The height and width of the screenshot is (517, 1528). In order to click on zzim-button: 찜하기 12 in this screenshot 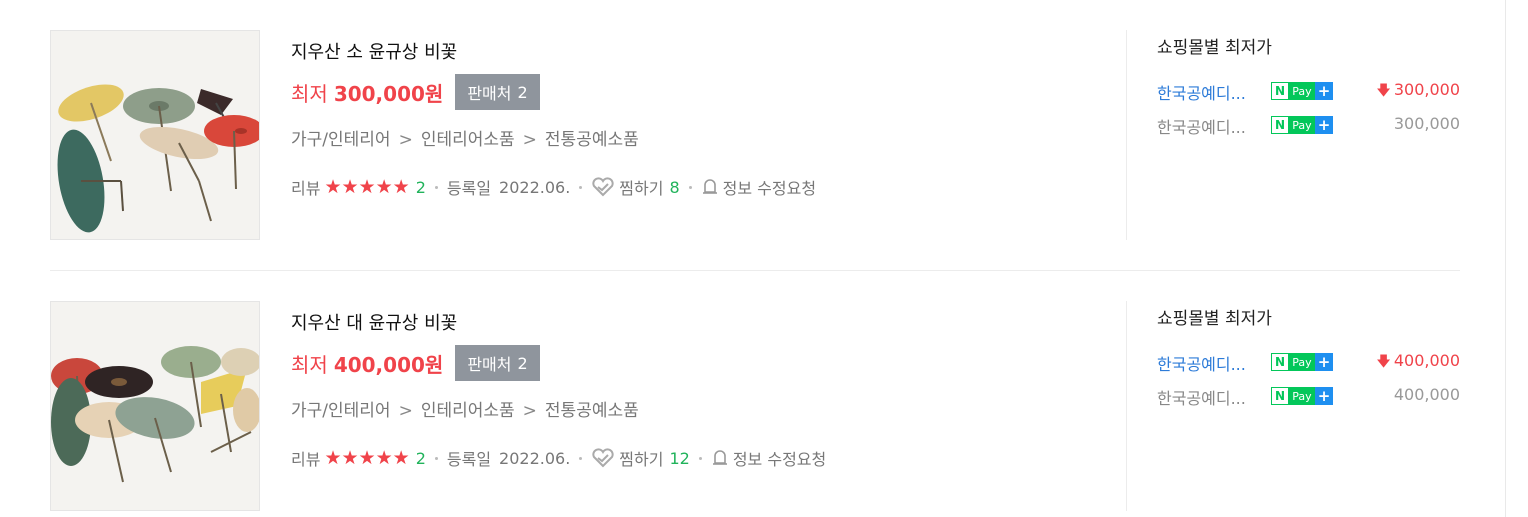, I will do `click(640, 458)`.